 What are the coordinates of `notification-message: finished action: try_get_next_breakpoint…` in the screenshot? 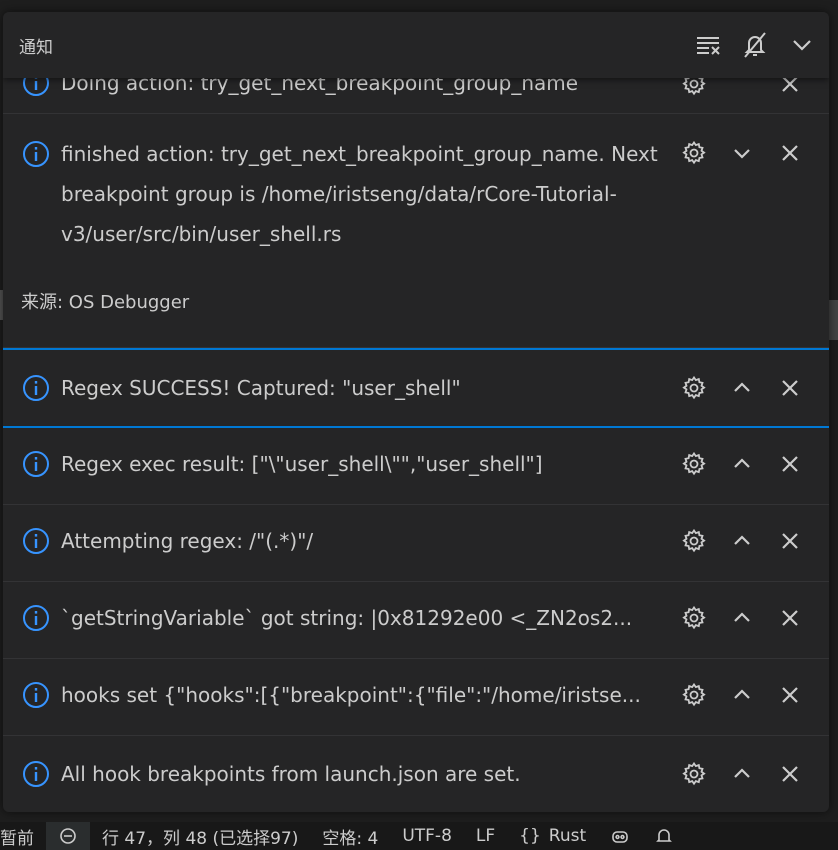 It's located at (359, 194).